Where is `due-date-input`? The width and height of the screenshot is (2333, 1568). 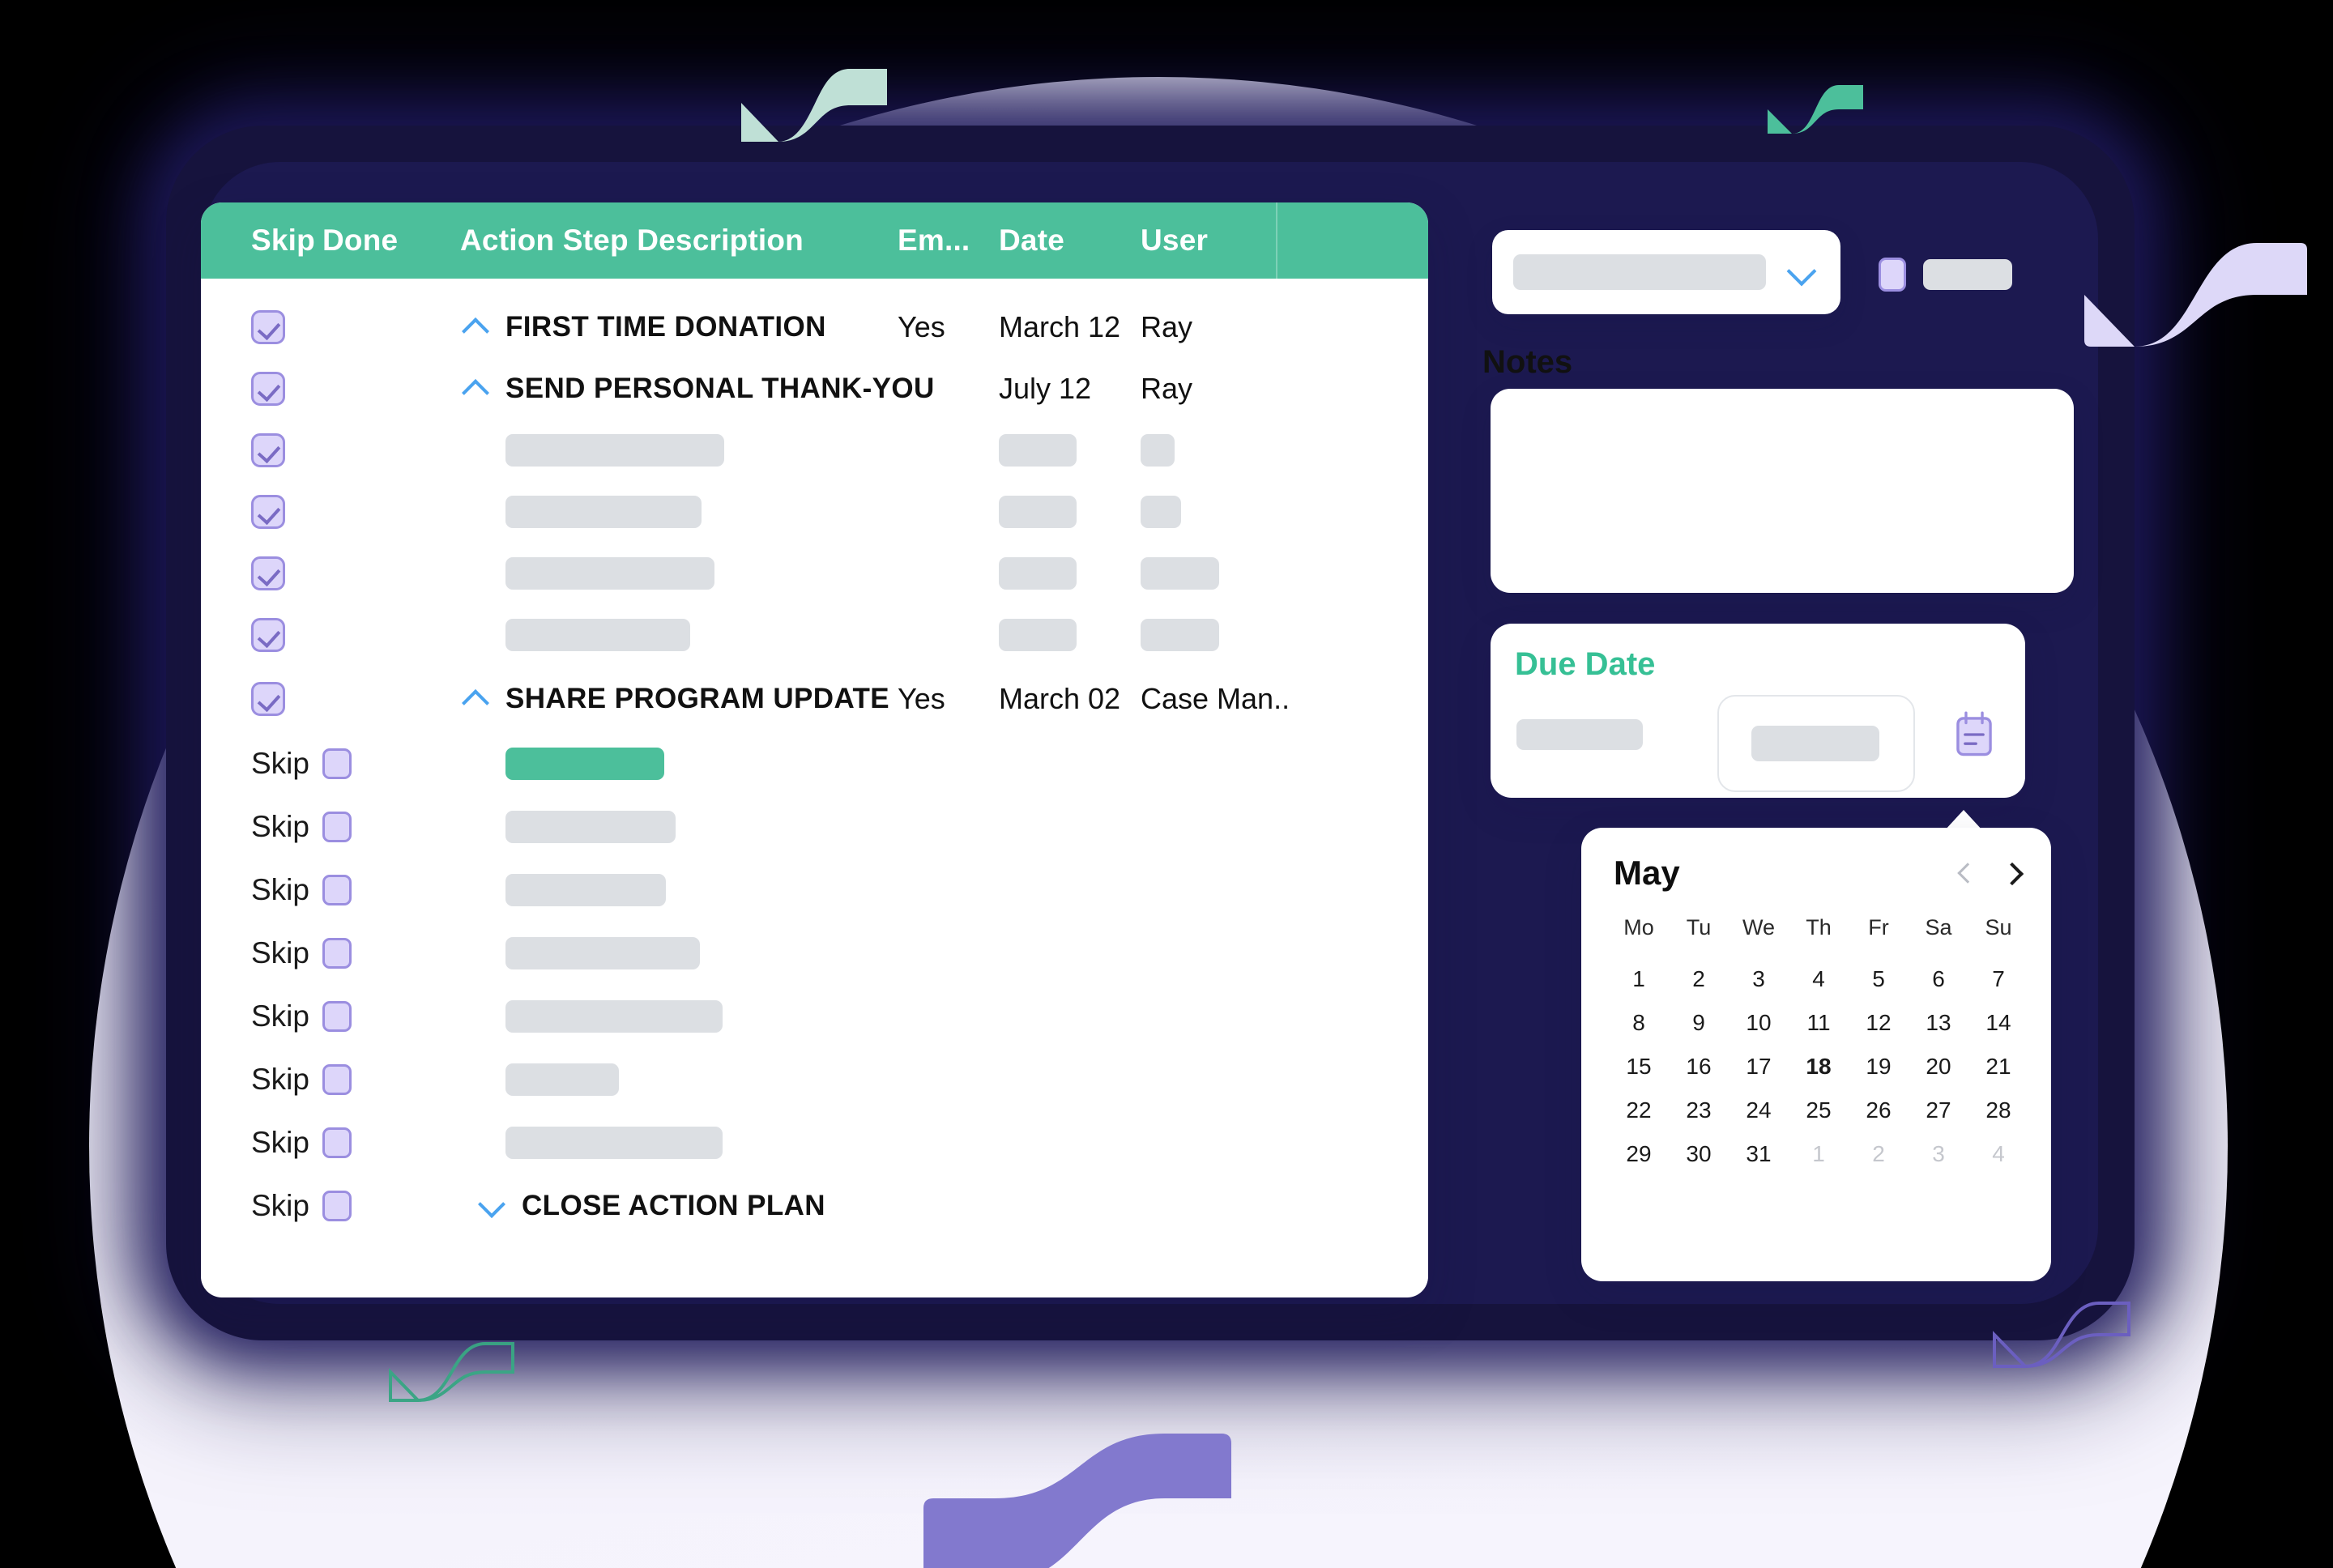 due-date-input is located at coordinates (1816, 743).